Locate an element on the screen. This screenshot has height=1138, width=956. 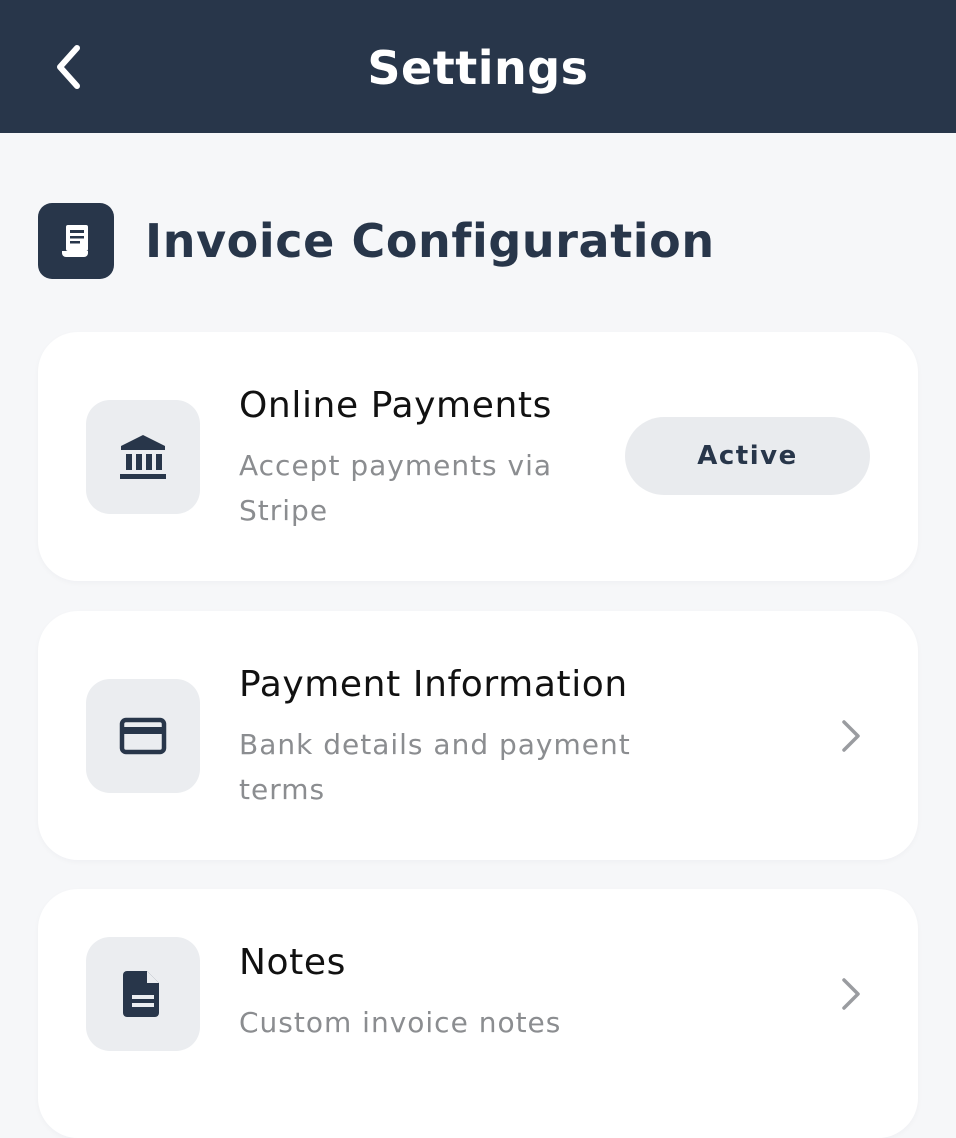
app-header: Settings is located at coordinates (478, 66).